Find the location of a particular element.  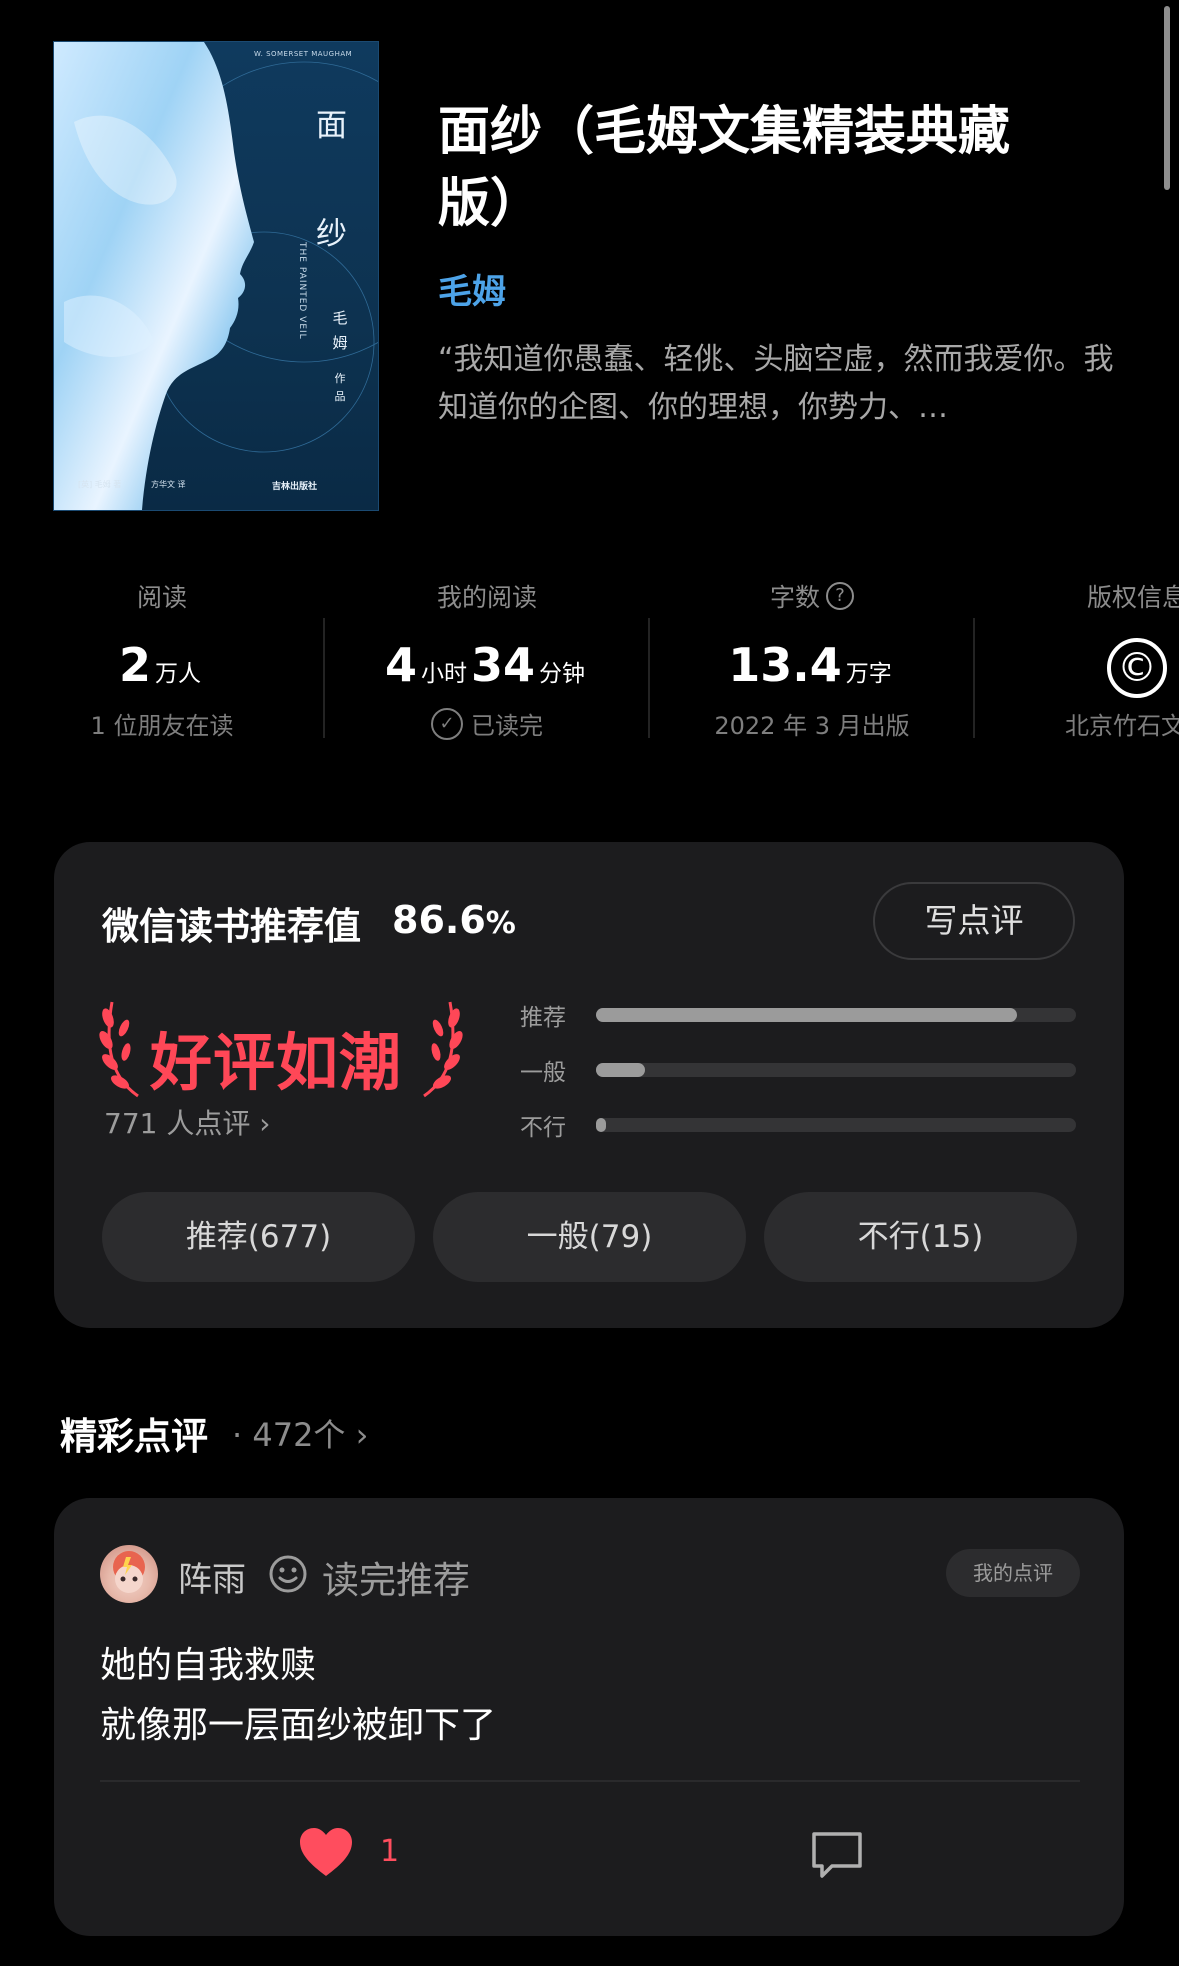

cover-vertical-text: THE PAINTED VEIL is located at coordinates (302, 291).